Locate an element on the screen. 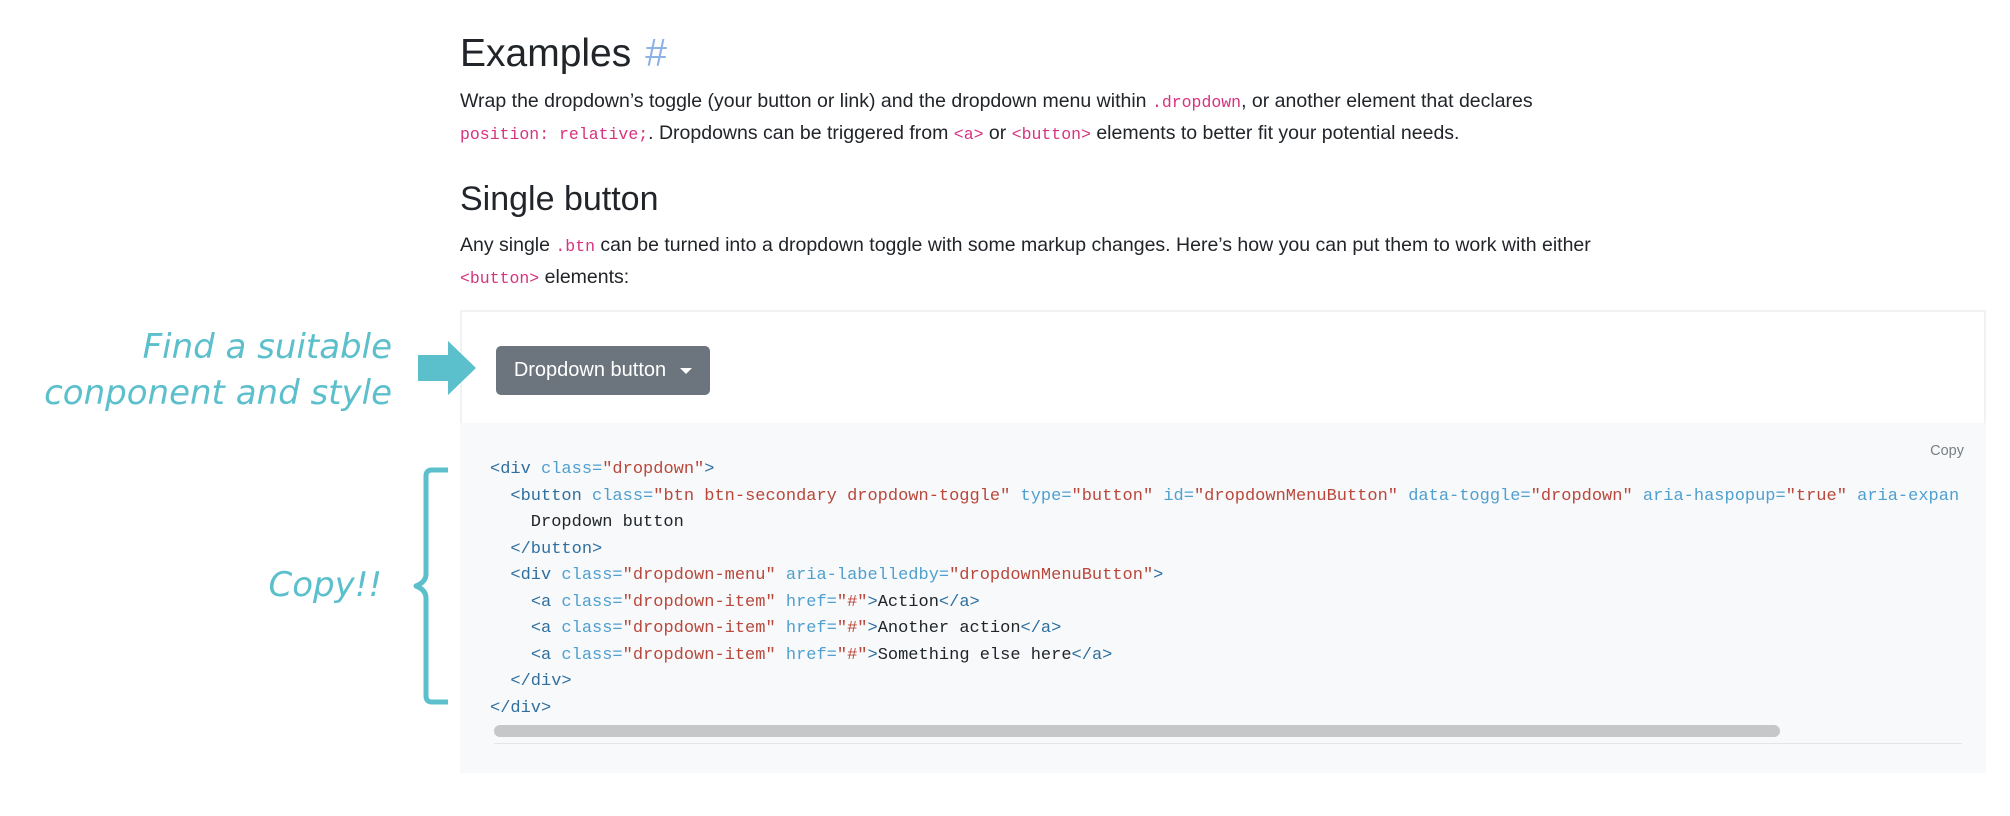  code-token: aria-haspopup= is located at coordinates (1714, 496).